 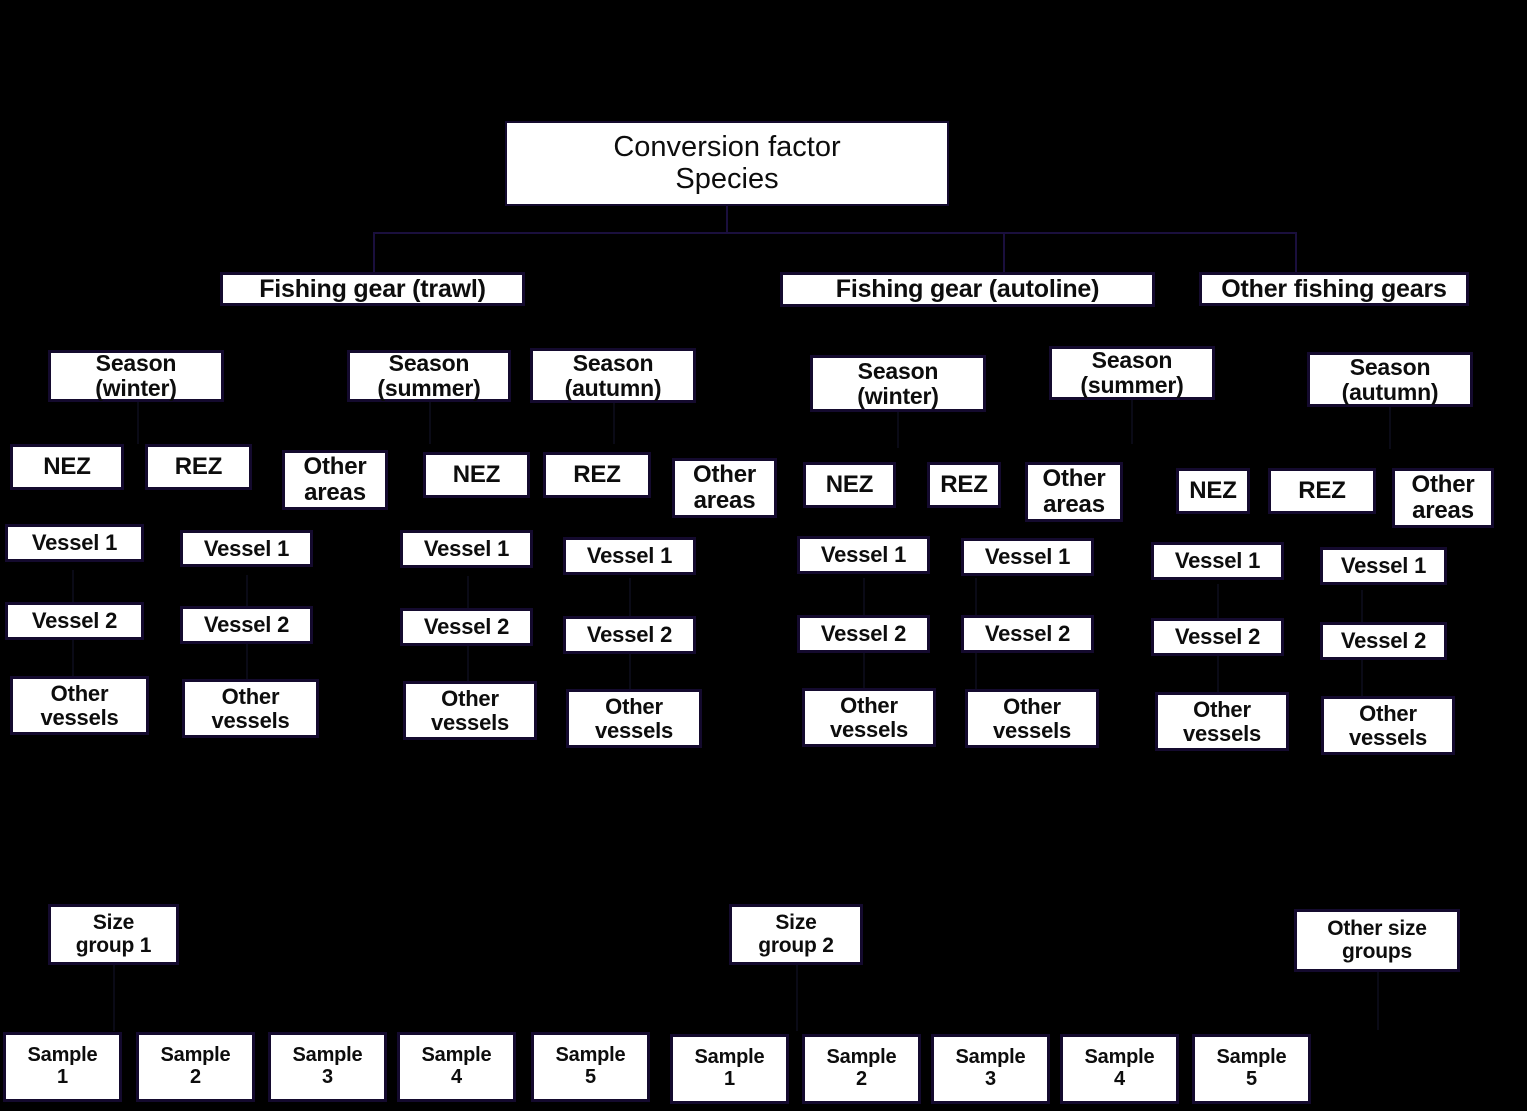 What do you see at coordinates (74, 621) in the screenshot?
I see `node-vessel-2-col-1: Vessel 2` at bounding box center [74, 621].